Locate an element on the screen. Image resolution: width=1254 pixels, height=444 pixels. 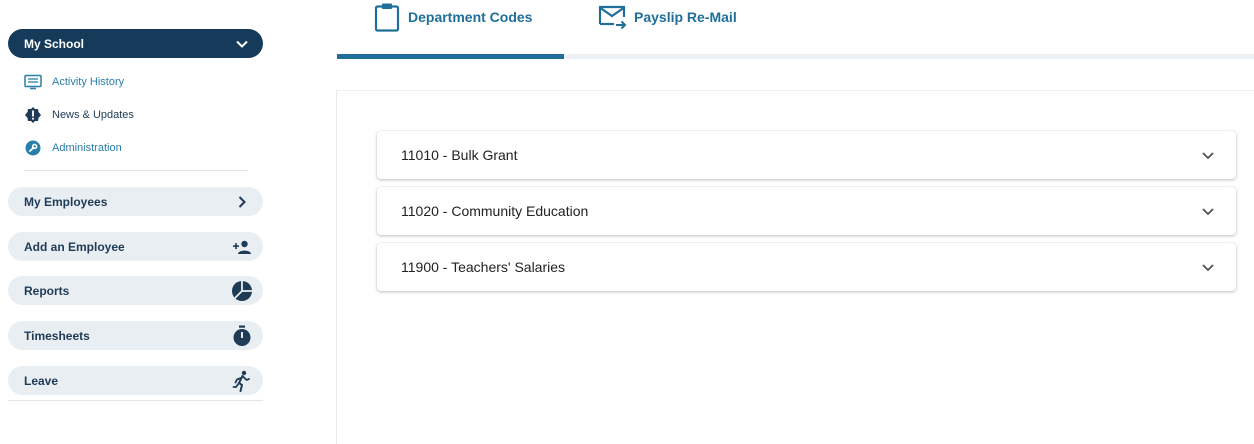
tab-payslip-remail: Payslip Re-Mail is located at coordinates (667, 17).